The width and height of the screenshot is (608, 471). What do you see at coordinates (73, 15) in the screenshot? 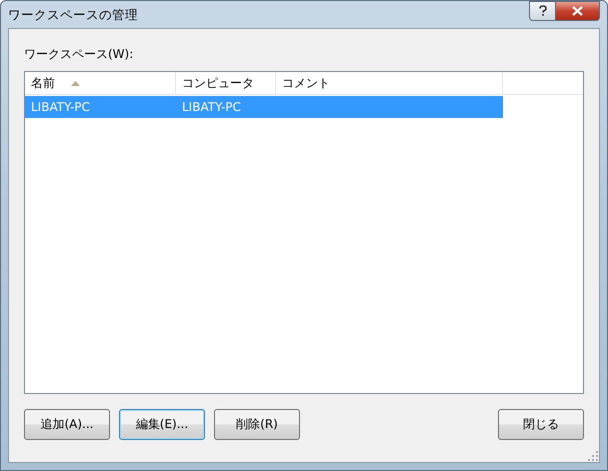
I see `window-title: ワークスペースの管理` at bounding box center [73, 15].